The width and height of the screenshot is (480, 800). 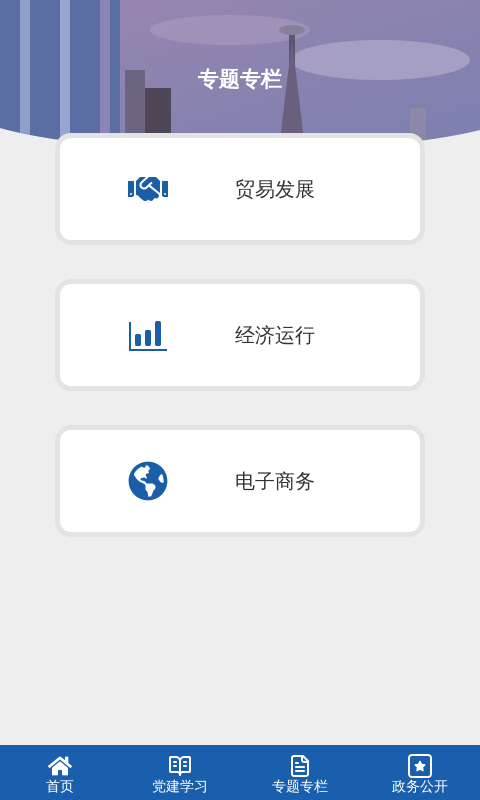 I want to click on category-card: 经济运行, so click(x=240, y=335).